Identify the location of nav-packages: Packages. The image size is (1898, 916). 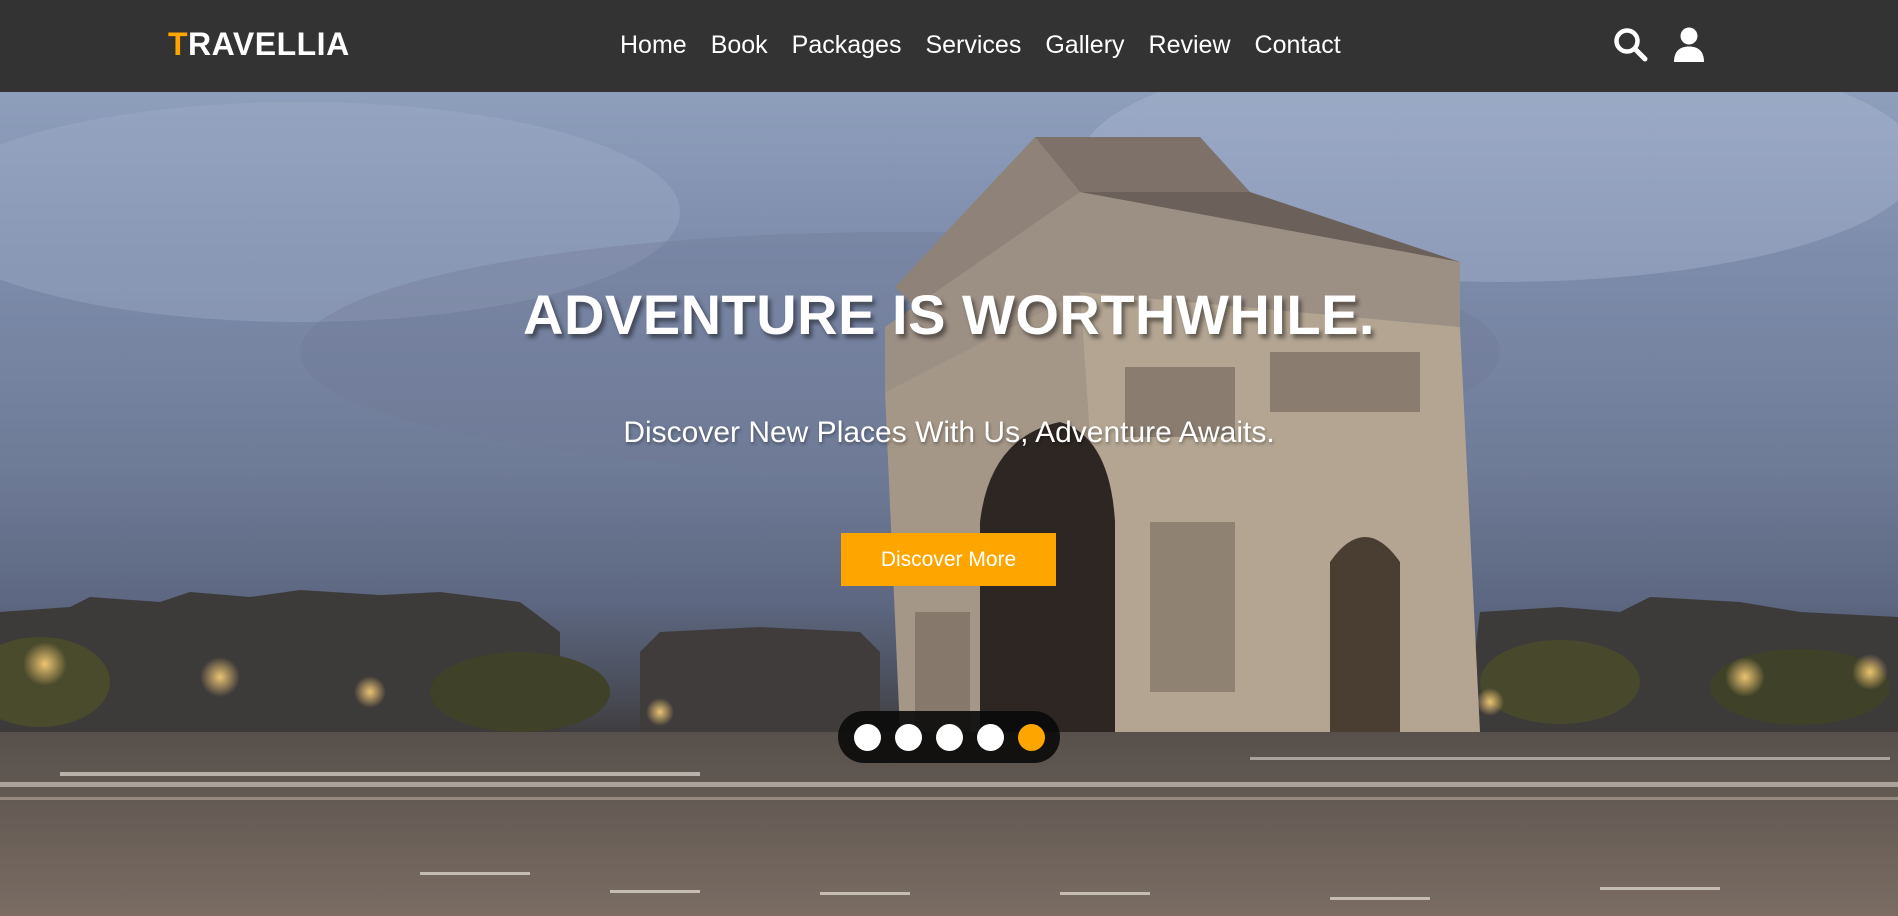
(847, 45).